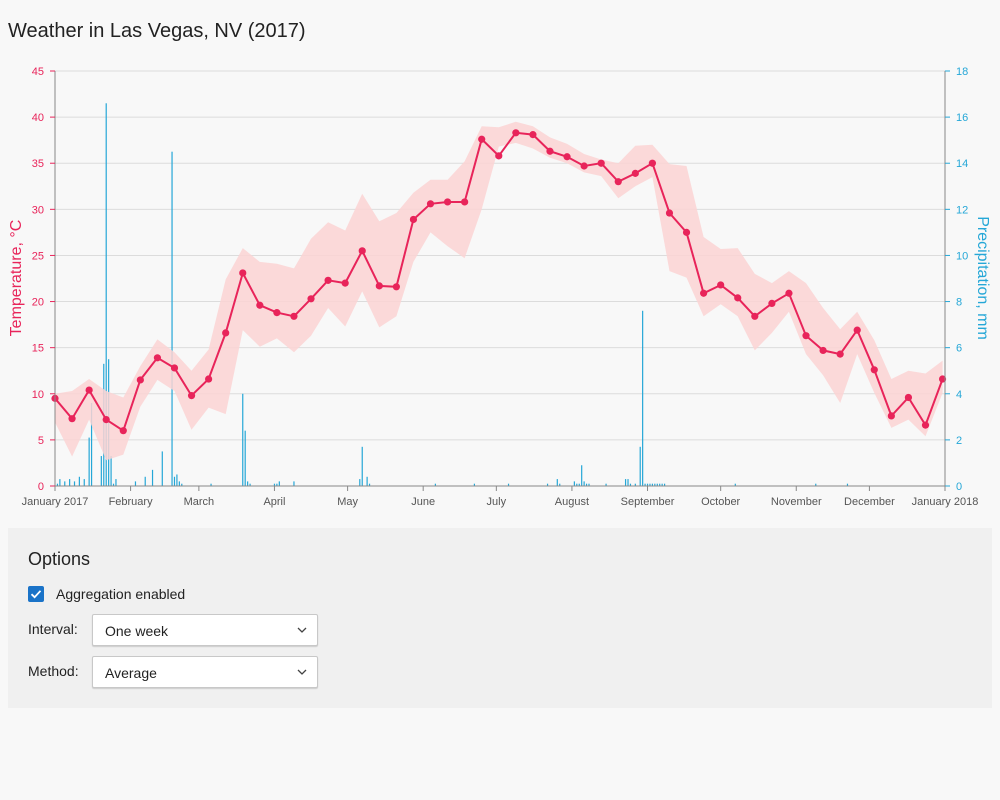 The image size is (1000, 800). I want to click on check-icon, so click(36, 594).